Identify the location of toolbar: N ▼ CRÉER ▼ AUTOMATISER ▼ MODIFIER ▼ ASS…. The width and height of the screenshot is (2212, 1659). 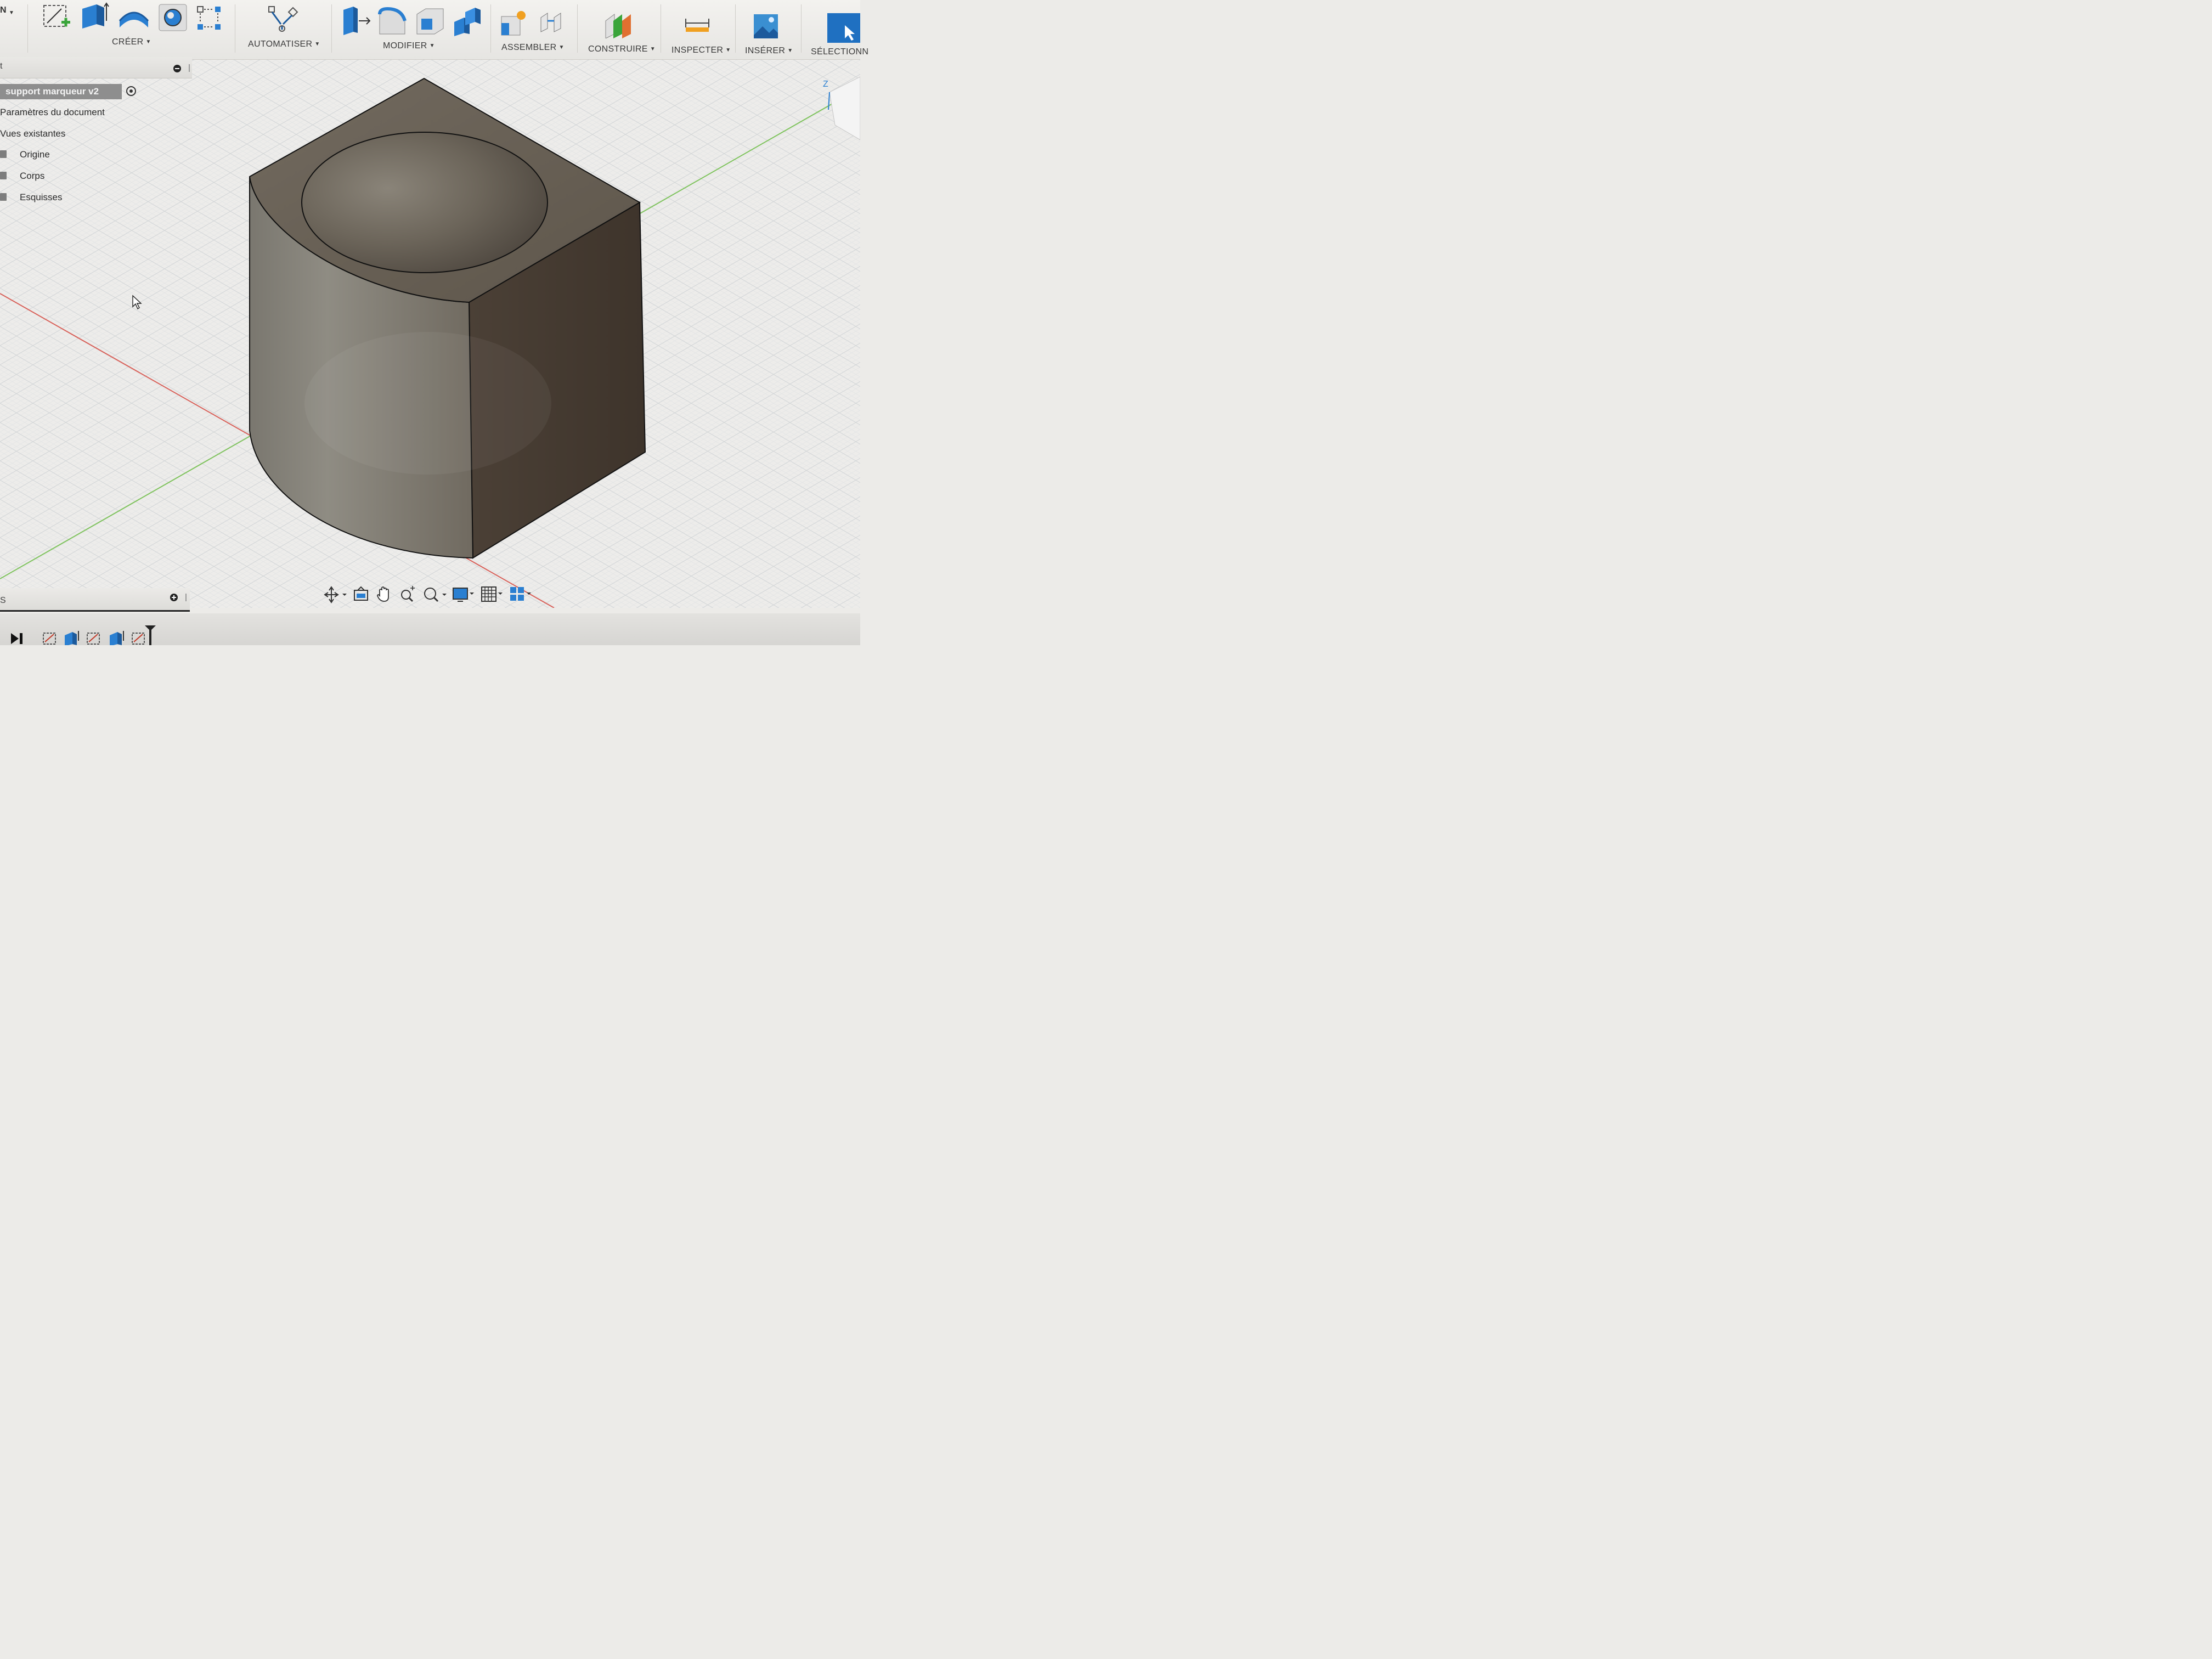
(434, 30).